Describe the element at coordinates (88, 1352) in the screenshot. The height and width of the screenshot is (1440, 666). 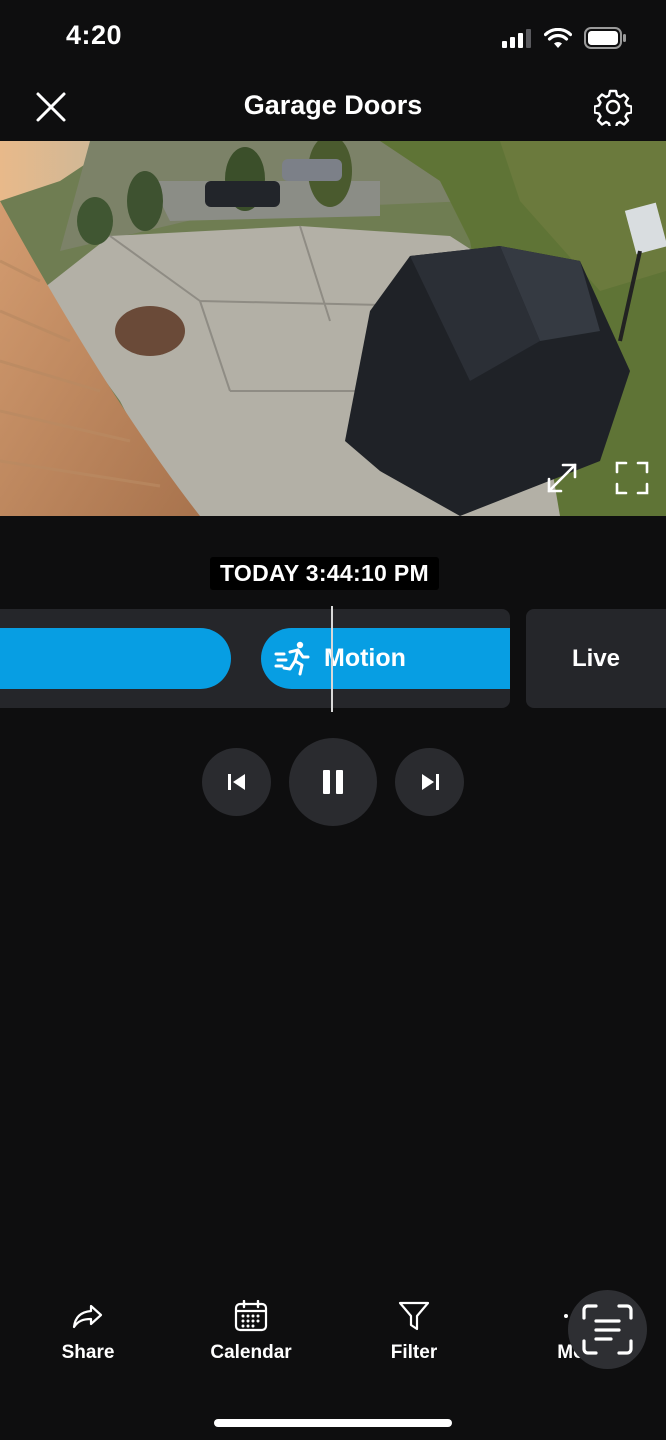
I see `share-label: Share` at that location.